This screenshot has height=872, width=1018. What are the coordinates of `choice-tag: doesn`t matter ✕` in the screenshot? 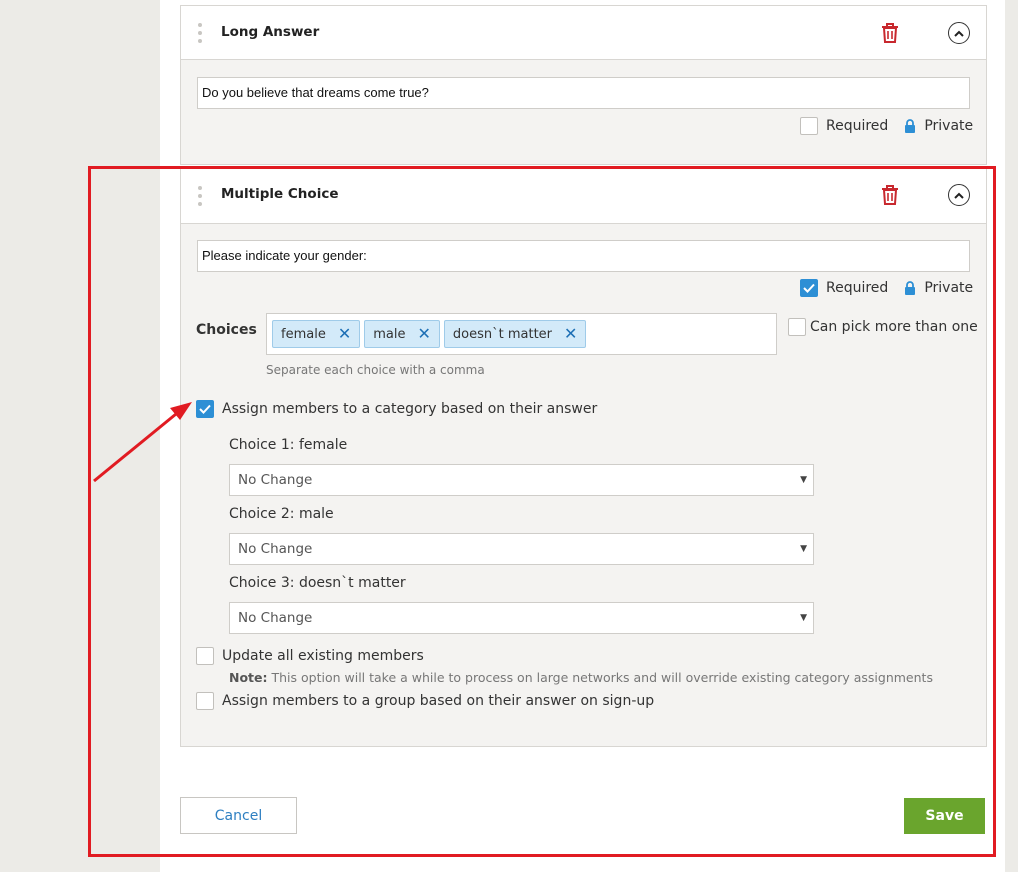 It's located at (515, 334).